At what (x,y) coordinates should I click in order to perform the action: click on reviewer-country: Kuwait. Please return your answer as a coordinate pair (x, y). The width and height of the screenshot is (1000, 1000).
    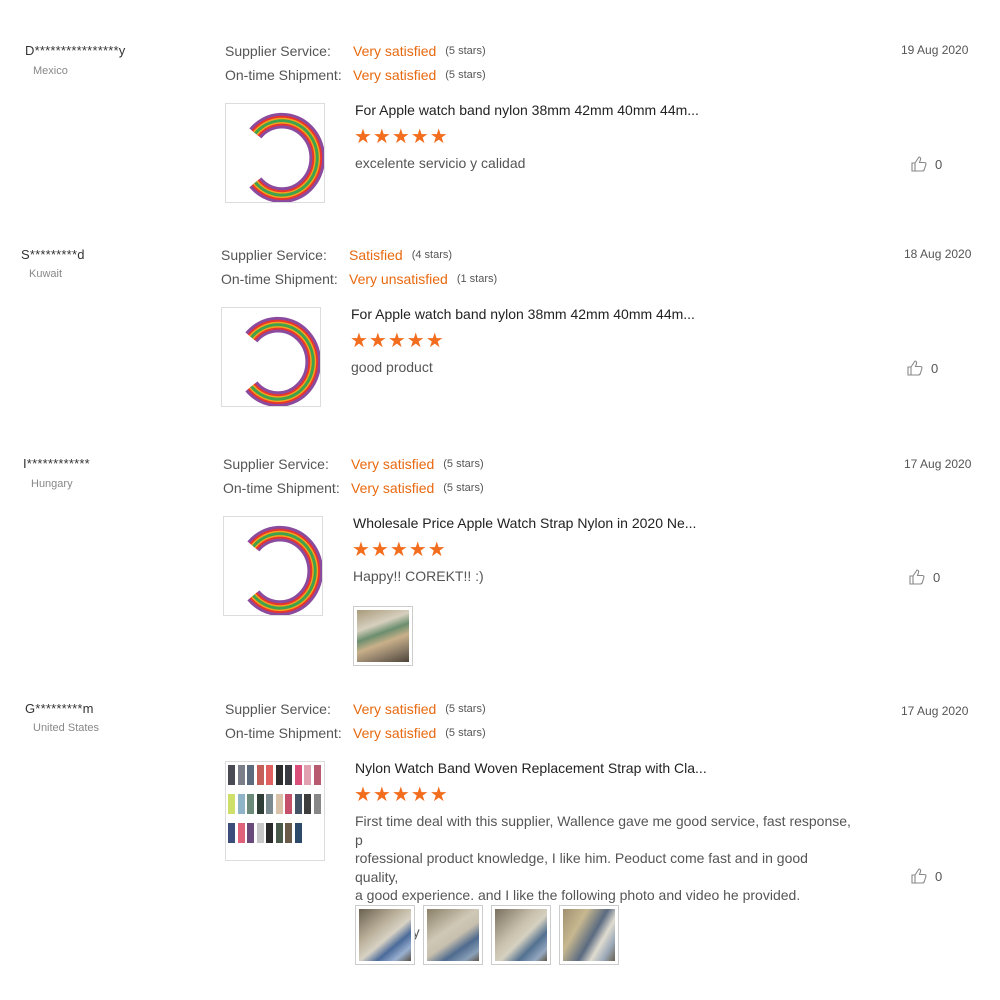
    Looking at the image, I should click on (46, 274).